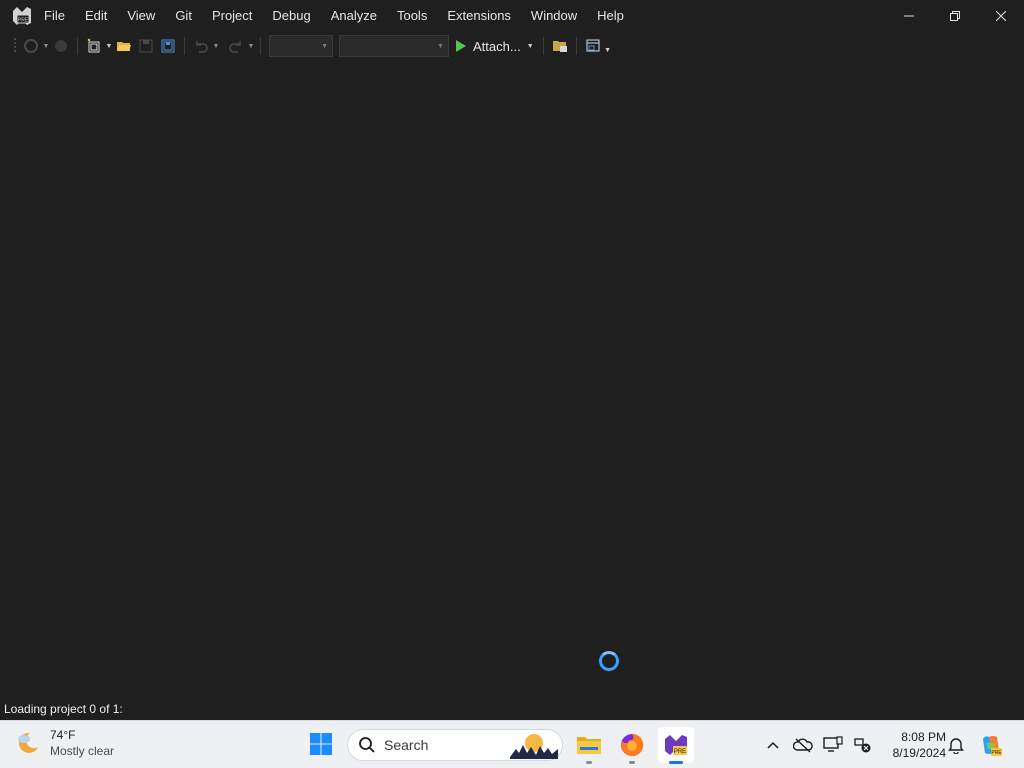 Image resolution: width=1024 pixels, height=768 pixels. Describe the element at coordinates (676, 762) in the screenshot. I see `active-indicator` at that location.